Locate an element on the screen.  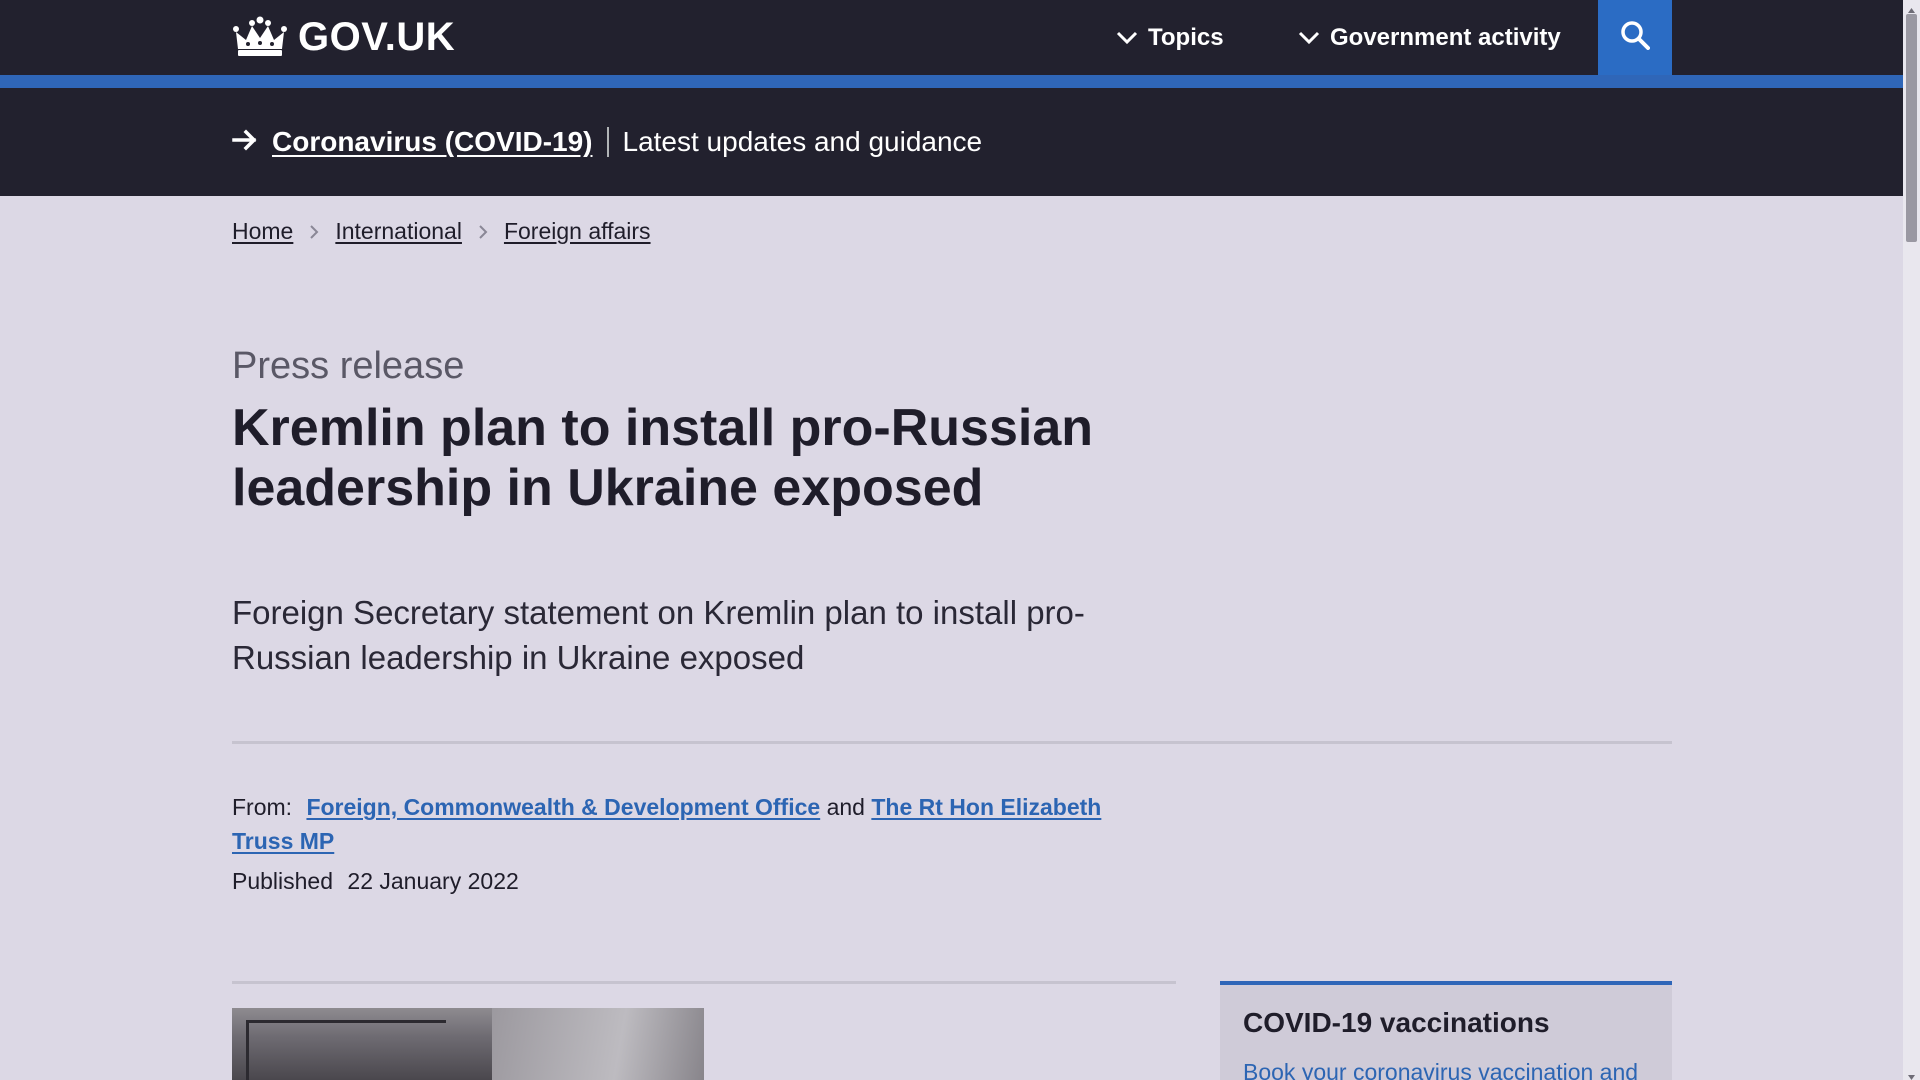
published-date: 22 January 2022 is located at coordinates (433, 881).